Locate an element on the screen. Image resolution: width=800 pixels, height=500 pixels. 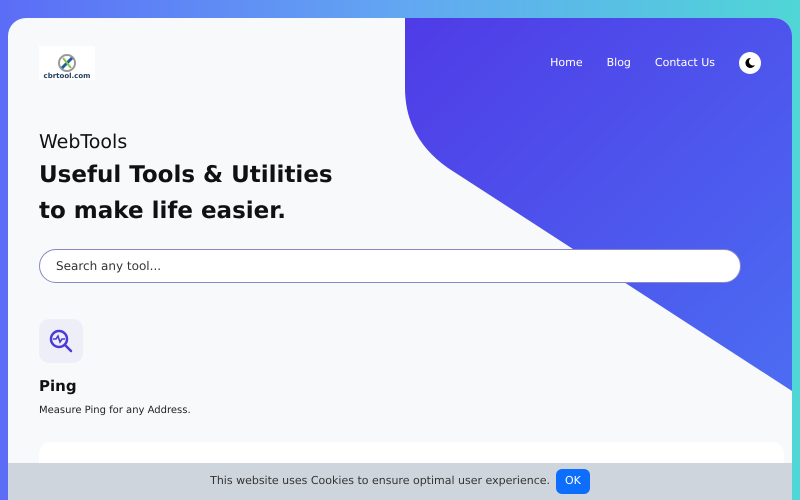
nav-link: Contact Us is located at coordinates (684, 63).